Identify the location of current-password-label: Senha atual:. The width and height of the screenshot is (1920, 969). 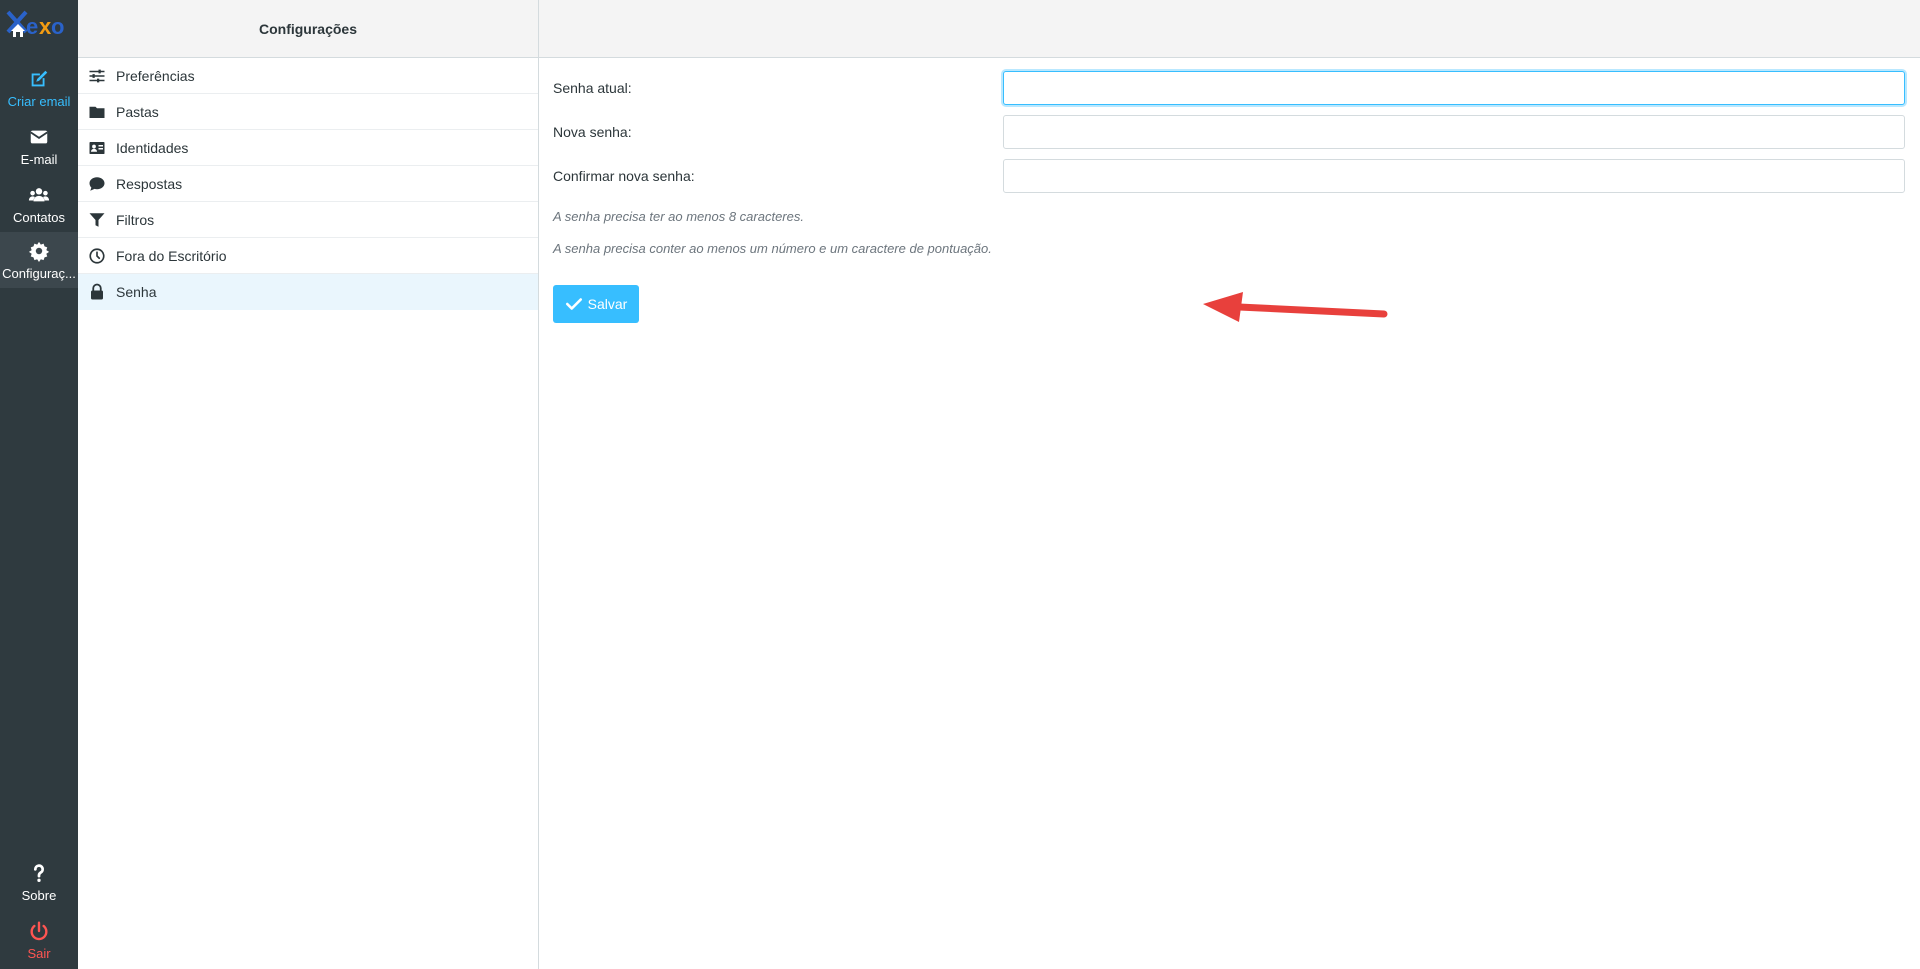
(592, 88).